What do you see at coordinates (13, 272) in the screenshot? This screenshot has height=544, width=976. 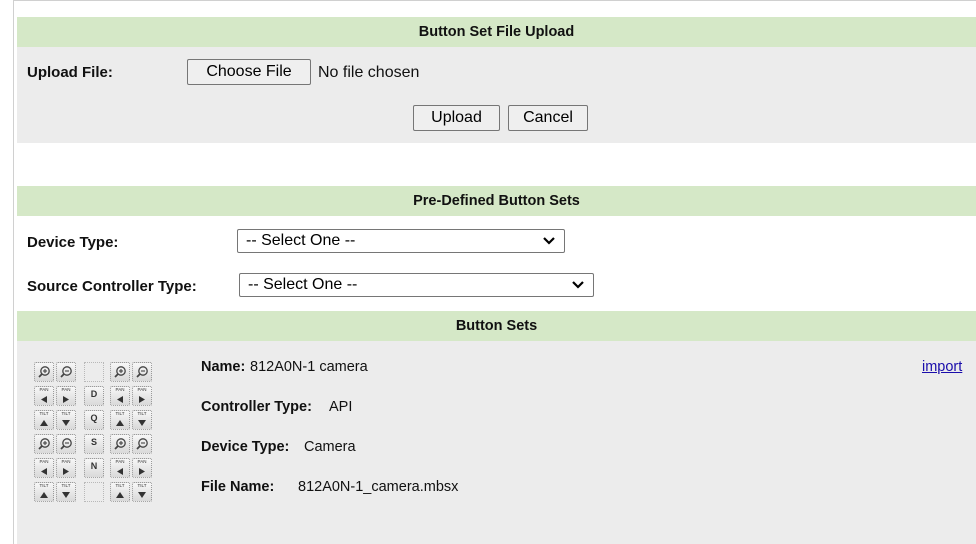 I see `left-border` at bounding box center [13, 272].